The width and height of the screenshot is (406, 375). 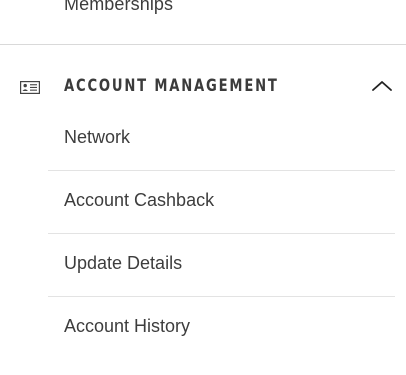 What do you see at coordinates (30, 87) in the screenshot?
I see `id-card-icon` at bounding box center [30, 87].